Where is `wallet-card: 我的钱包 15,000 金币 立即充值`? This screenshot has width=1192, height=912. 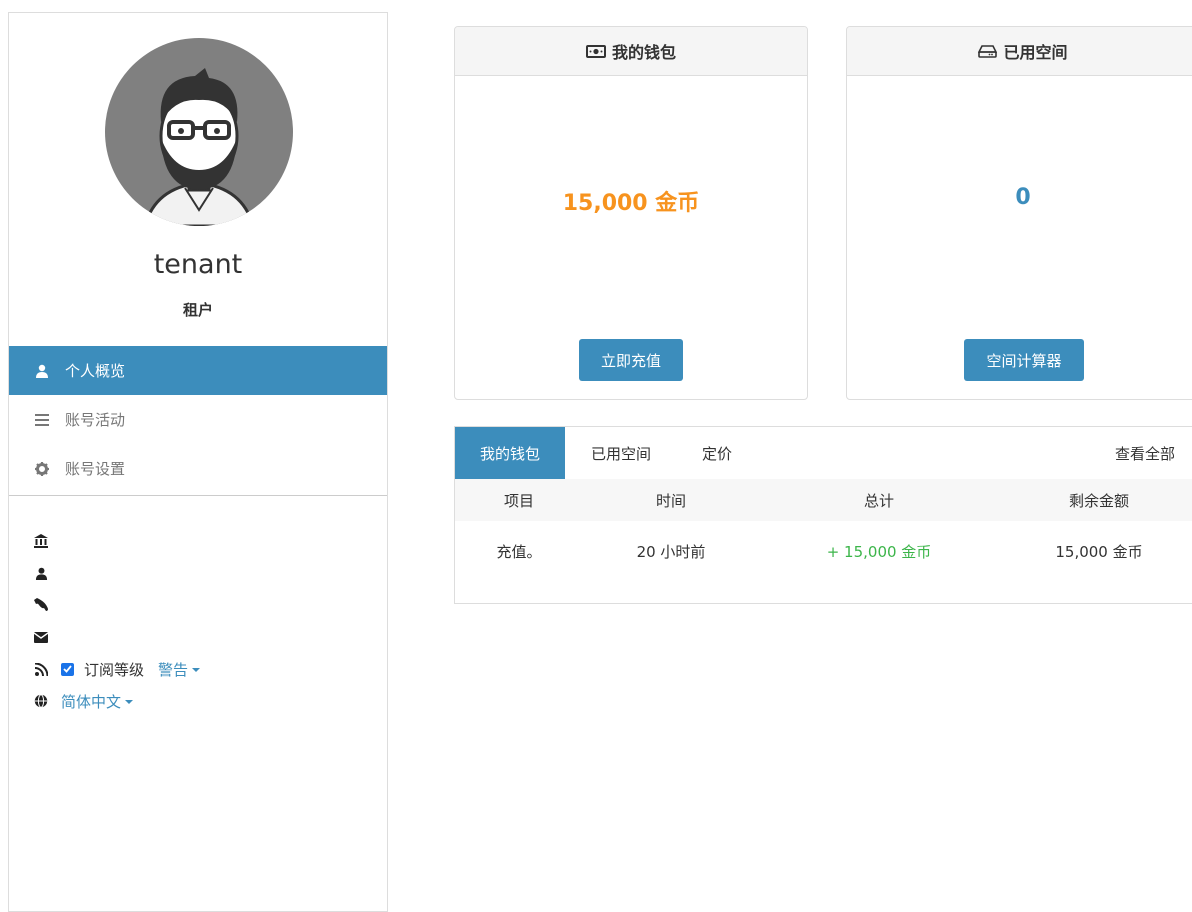 wallet-card: 我的钱包 15,000 金币 立即充值 is located at coordinates (631, 213).